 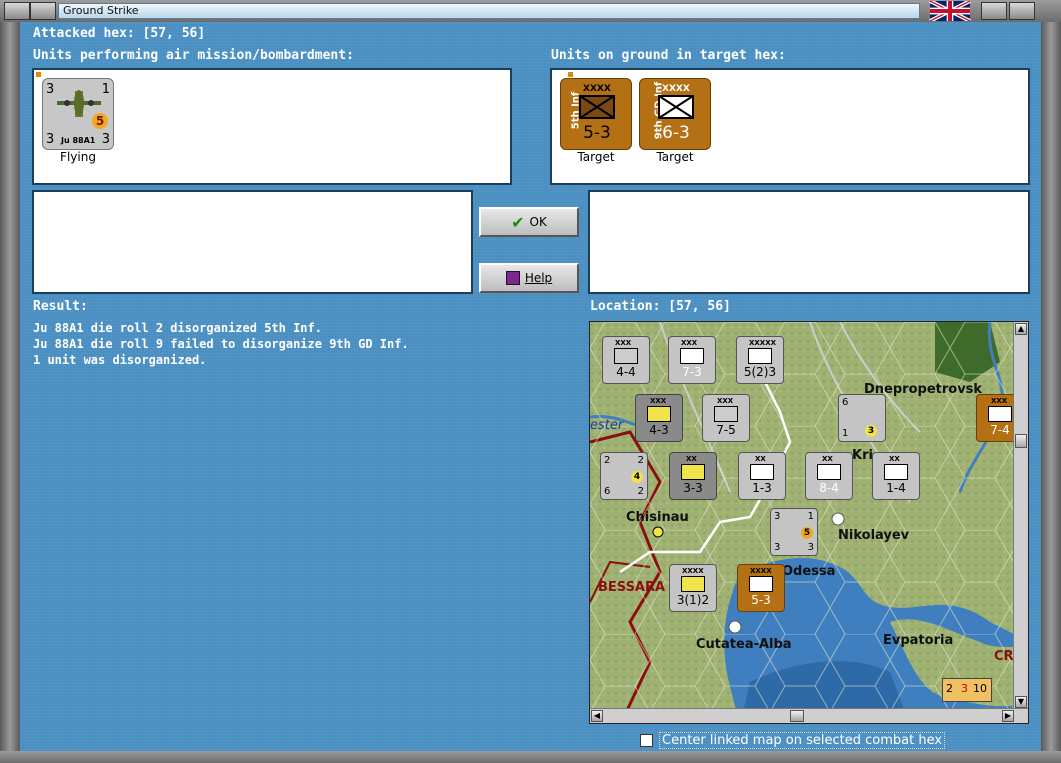 What do you see at coordinates (668, 55) in the screenshot?
I see `ground-units-label: Units on ground in target hex:` at bounding box center [668, 55].